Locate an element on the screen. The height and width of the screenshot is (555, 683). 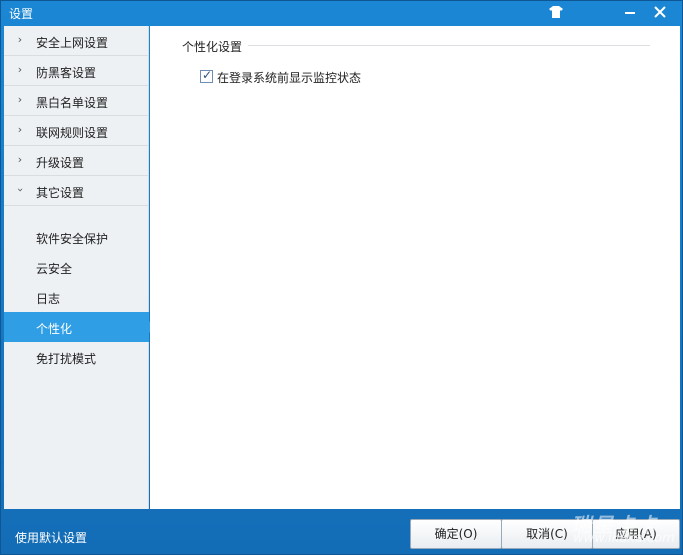
section-divider is located at coordinates (416, 45).